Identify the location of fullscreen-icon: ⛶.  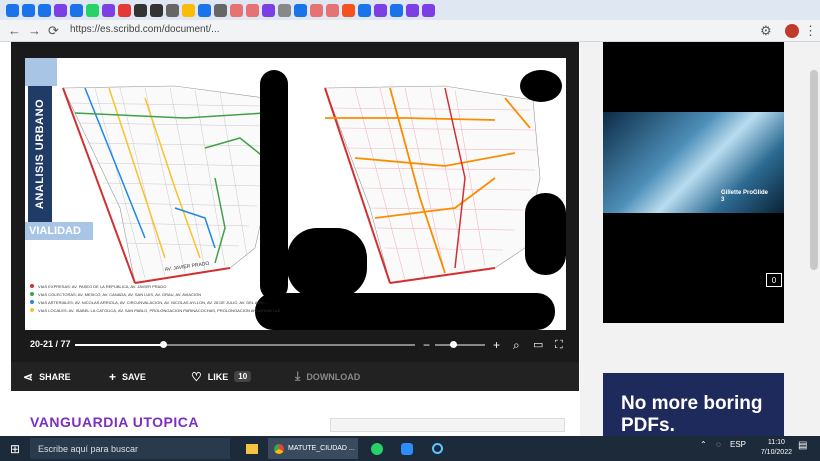
(559, 345).